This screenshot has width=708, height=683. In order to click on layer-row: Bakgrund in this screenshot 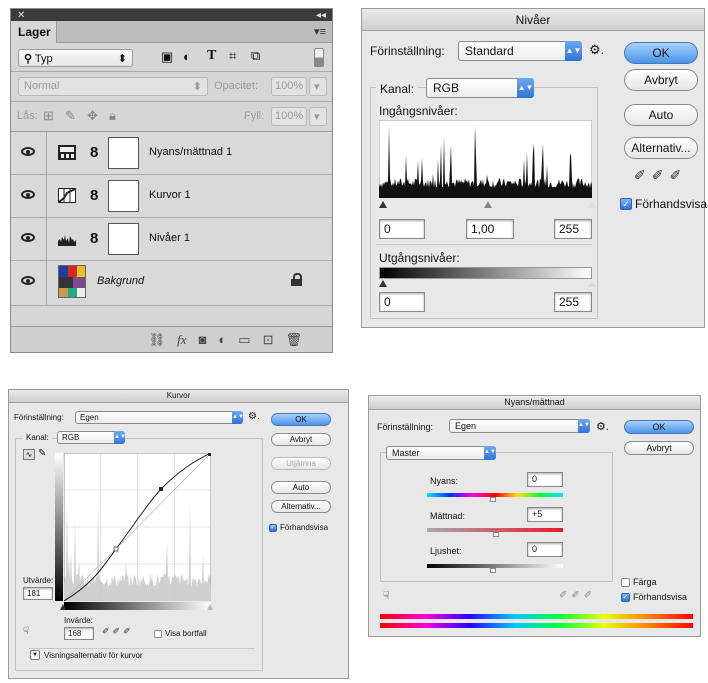, I will do `click(171, 283)`.